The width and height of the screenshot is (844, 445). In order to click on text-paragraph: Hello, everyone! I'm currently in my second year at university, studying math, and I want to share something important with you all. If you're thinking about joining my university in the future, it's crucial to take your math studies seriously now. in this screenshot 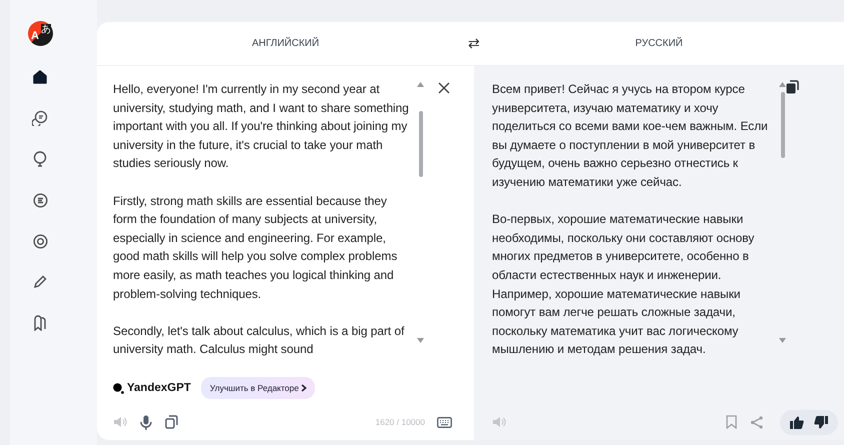, I will do `click(261, 126)`.